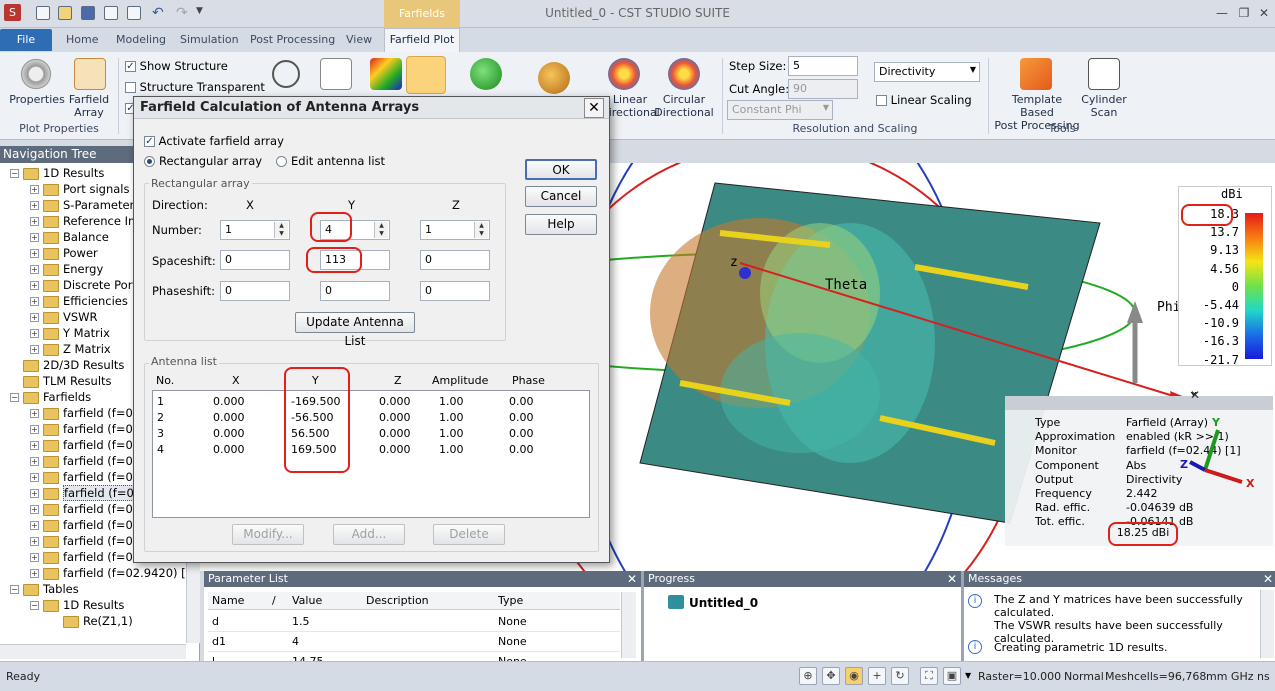  I want to click on tree-node: + Energy, so click(66, 269).